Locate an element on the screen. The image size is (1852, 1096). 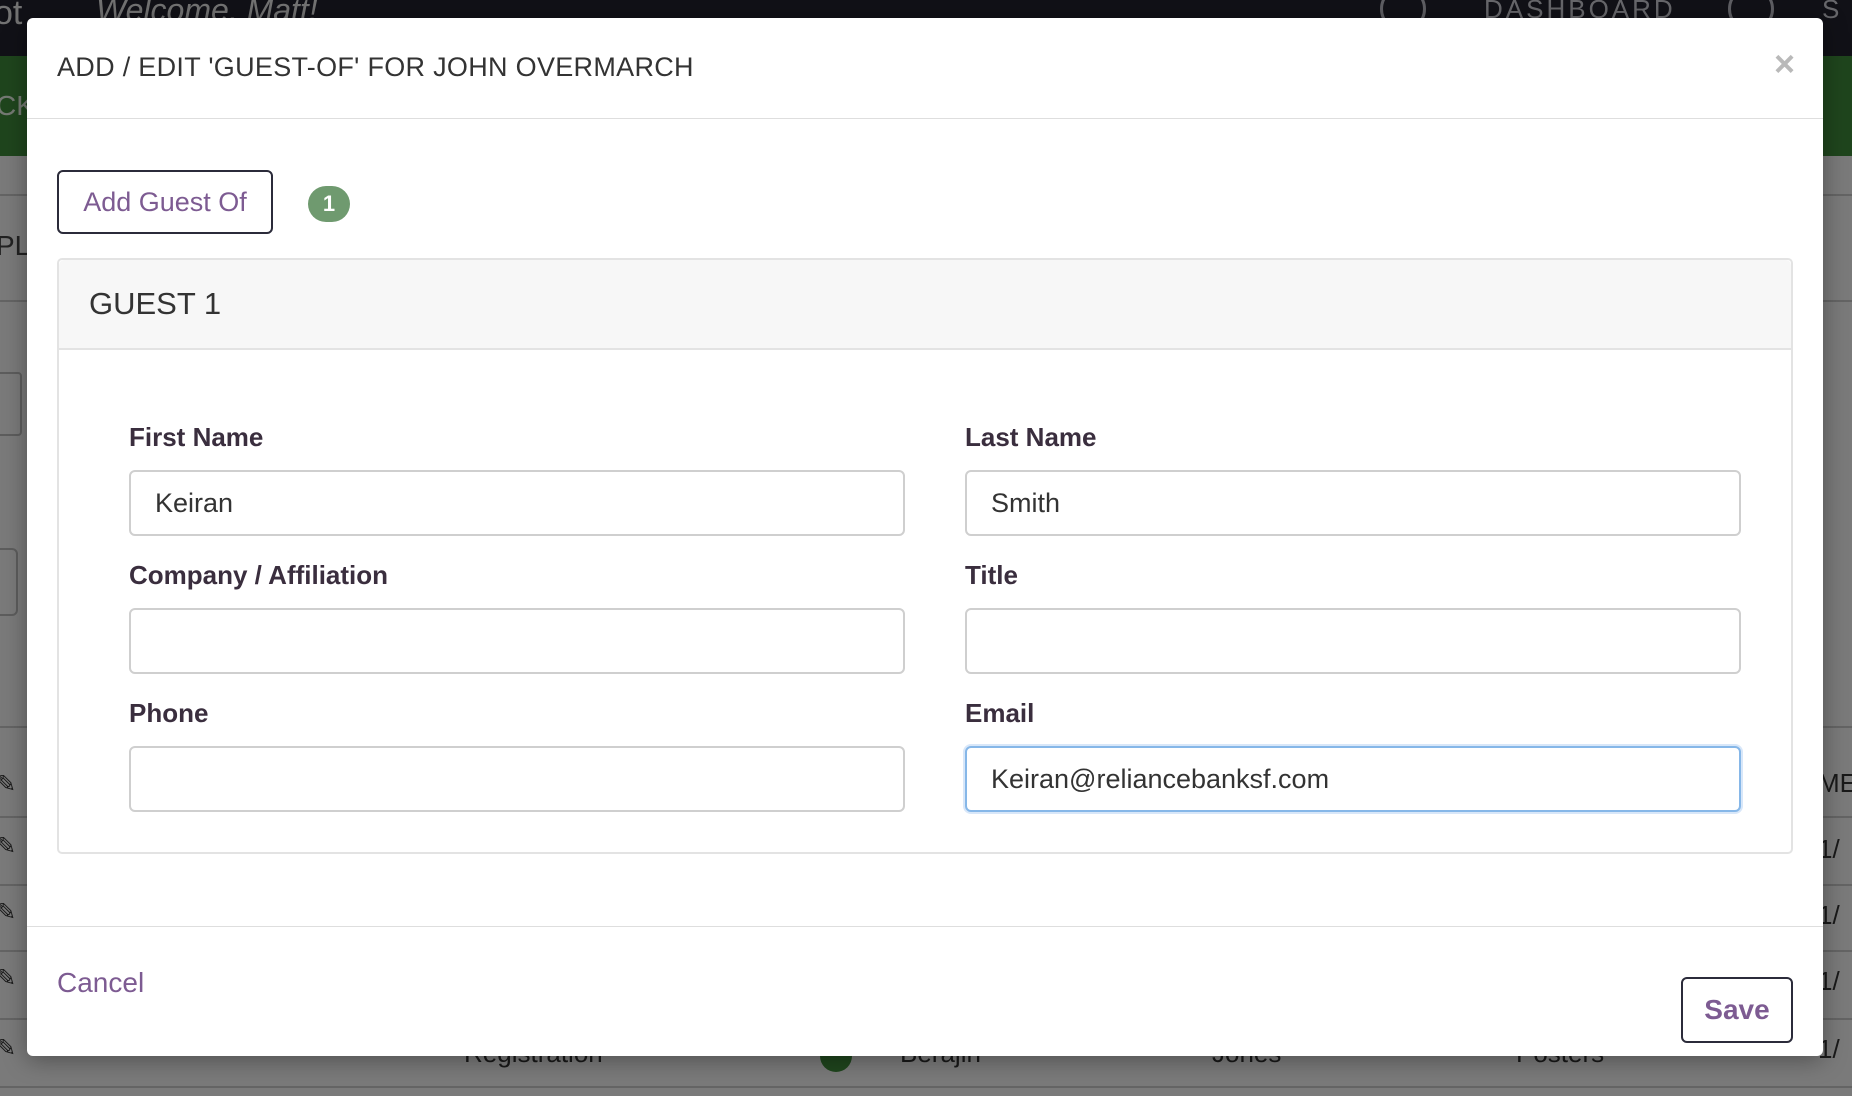
first-name-input is located at coordinates (517, 503).